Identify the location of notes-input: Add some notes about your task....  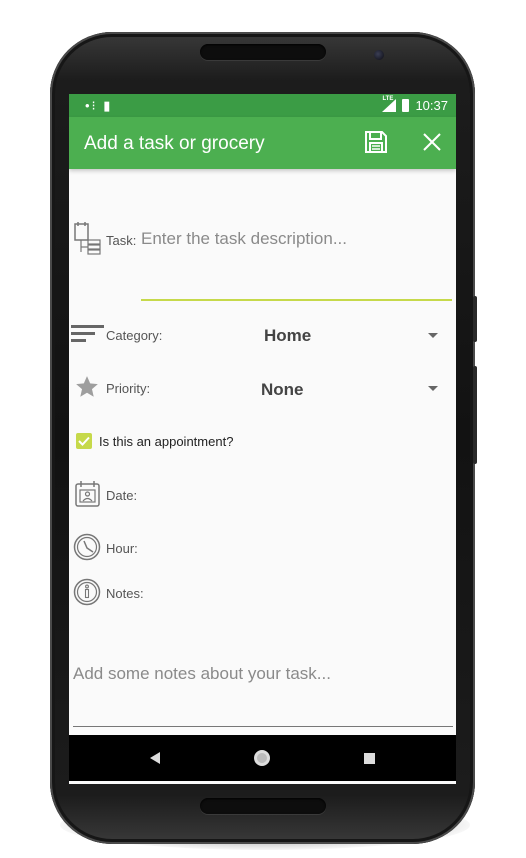
(263, 674).